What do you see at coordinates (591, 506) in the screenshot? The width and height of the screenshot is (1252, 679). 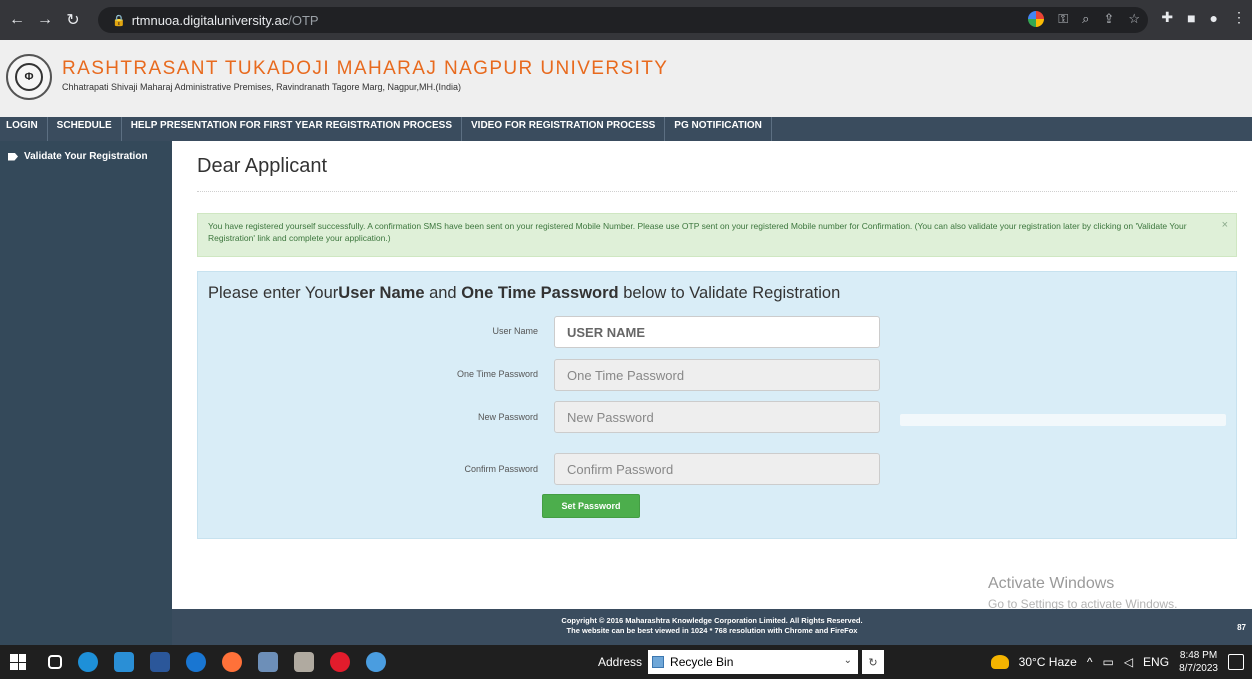 I see `set-password-button: Set Password` at bounding box center [591, 506].